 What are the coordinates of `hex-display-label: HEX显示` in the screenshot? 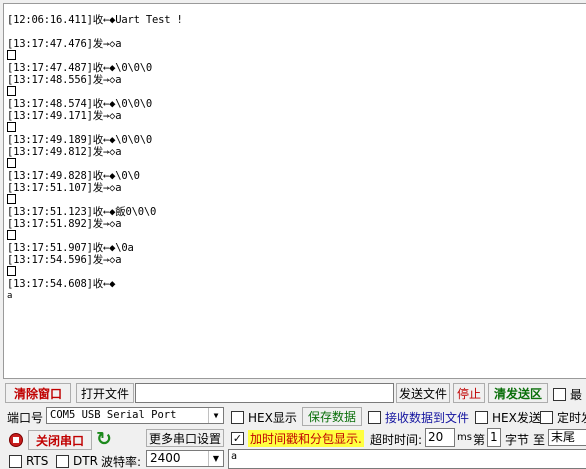 It's located at (272, 418).